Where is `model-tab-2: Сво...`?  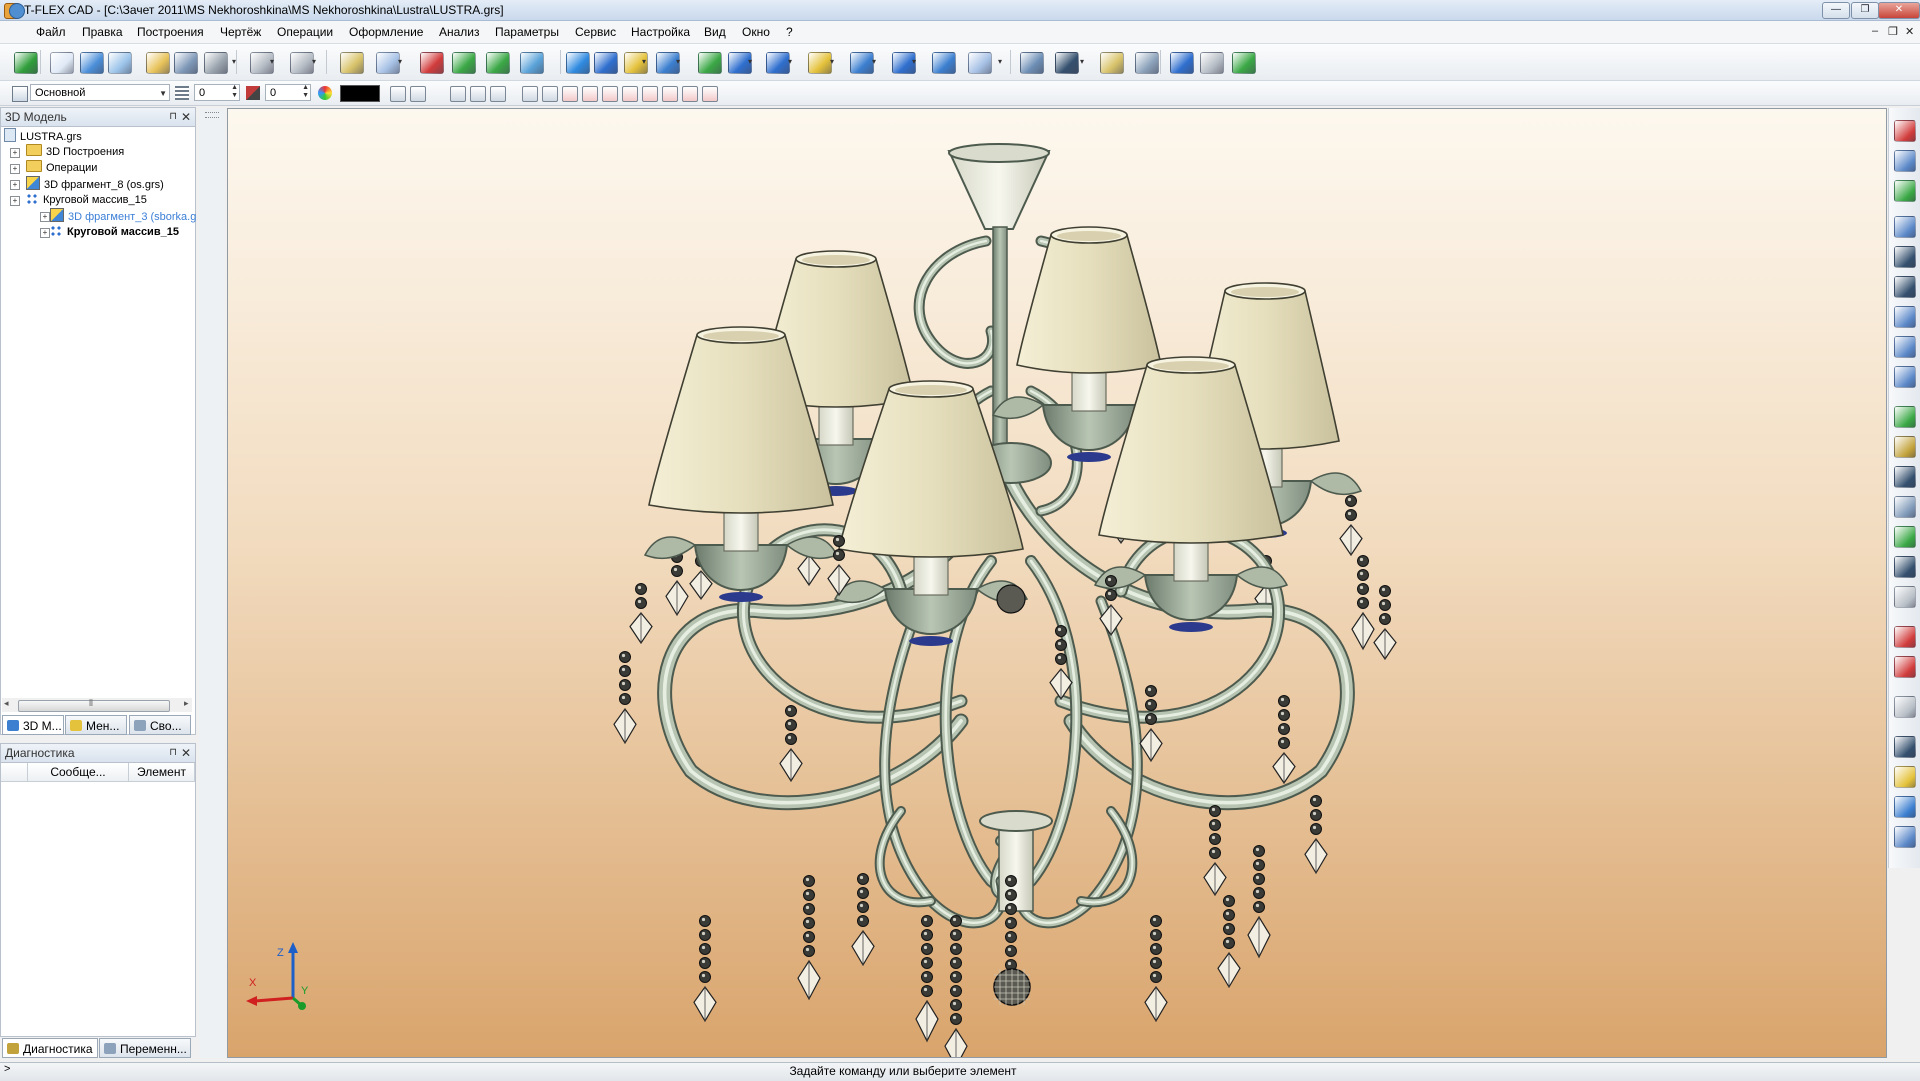 model-tab-2: Сво... is located at coordinates (160, 725).